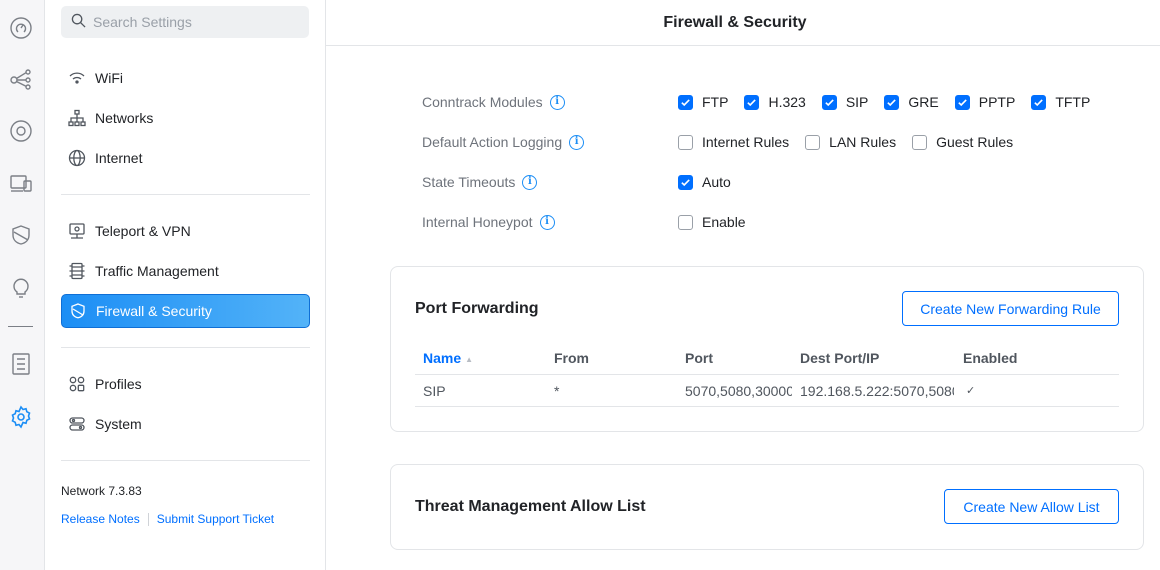 The image size is (1160, 570). What do you see at coordinates (193, 22) in the screenshot?
I see `search-input` at bounding box center [193, 22].